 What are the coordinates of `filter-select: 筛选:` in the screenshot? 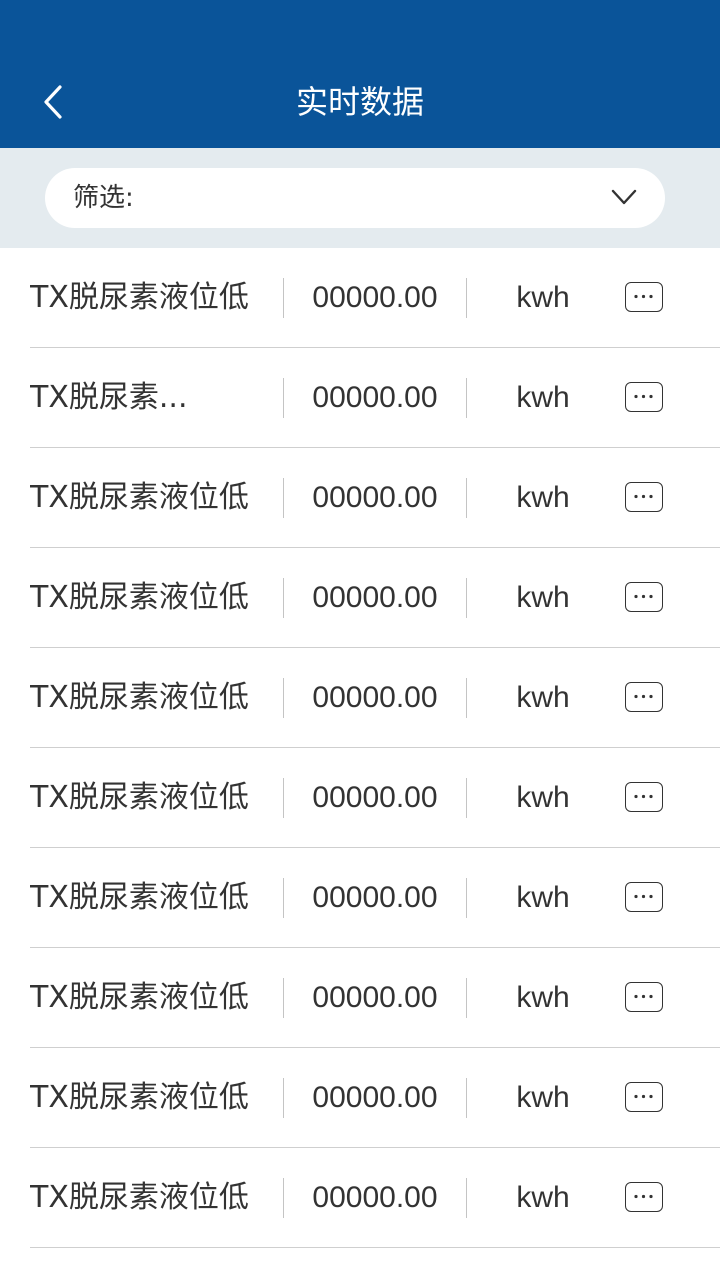 It's located at (355, 198).